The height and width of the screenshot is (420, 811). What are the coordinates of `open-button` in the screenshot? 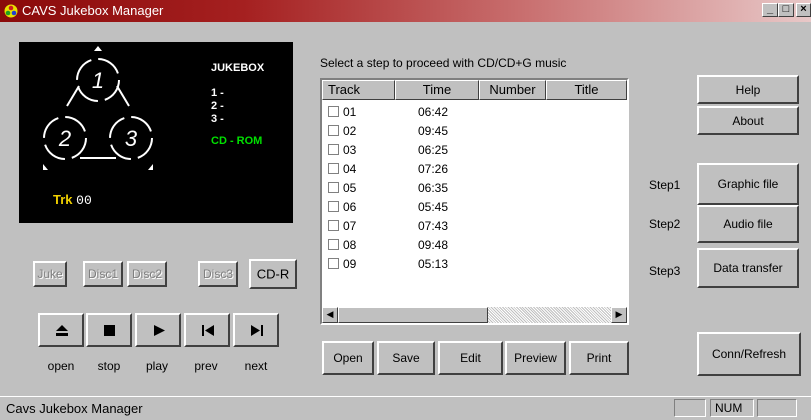 It's located at (61, 330).